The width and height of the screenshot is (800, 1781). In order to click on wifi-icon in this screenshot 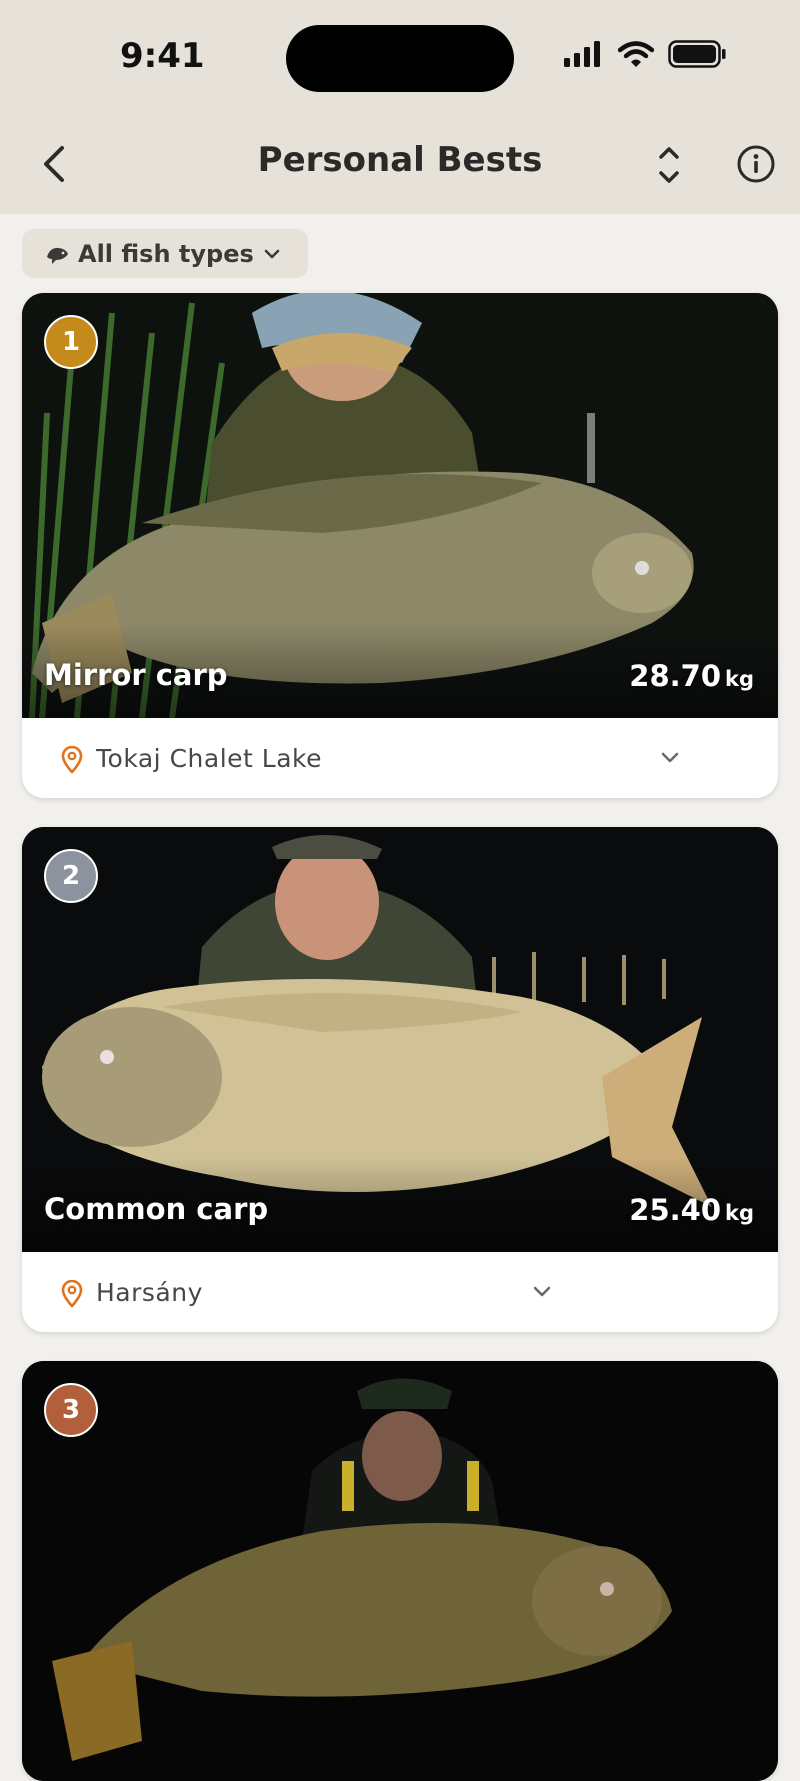, I will do `click(636, 54)`.